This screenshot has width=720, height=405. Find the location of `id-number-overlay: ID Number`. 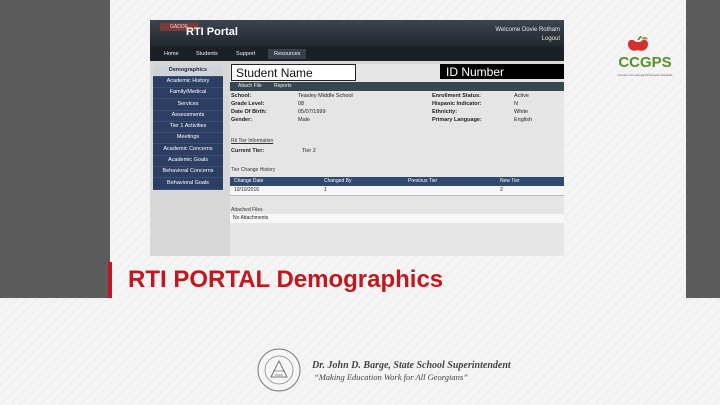

id-number-overlay: ID Number is located at coordinates (502, 71).